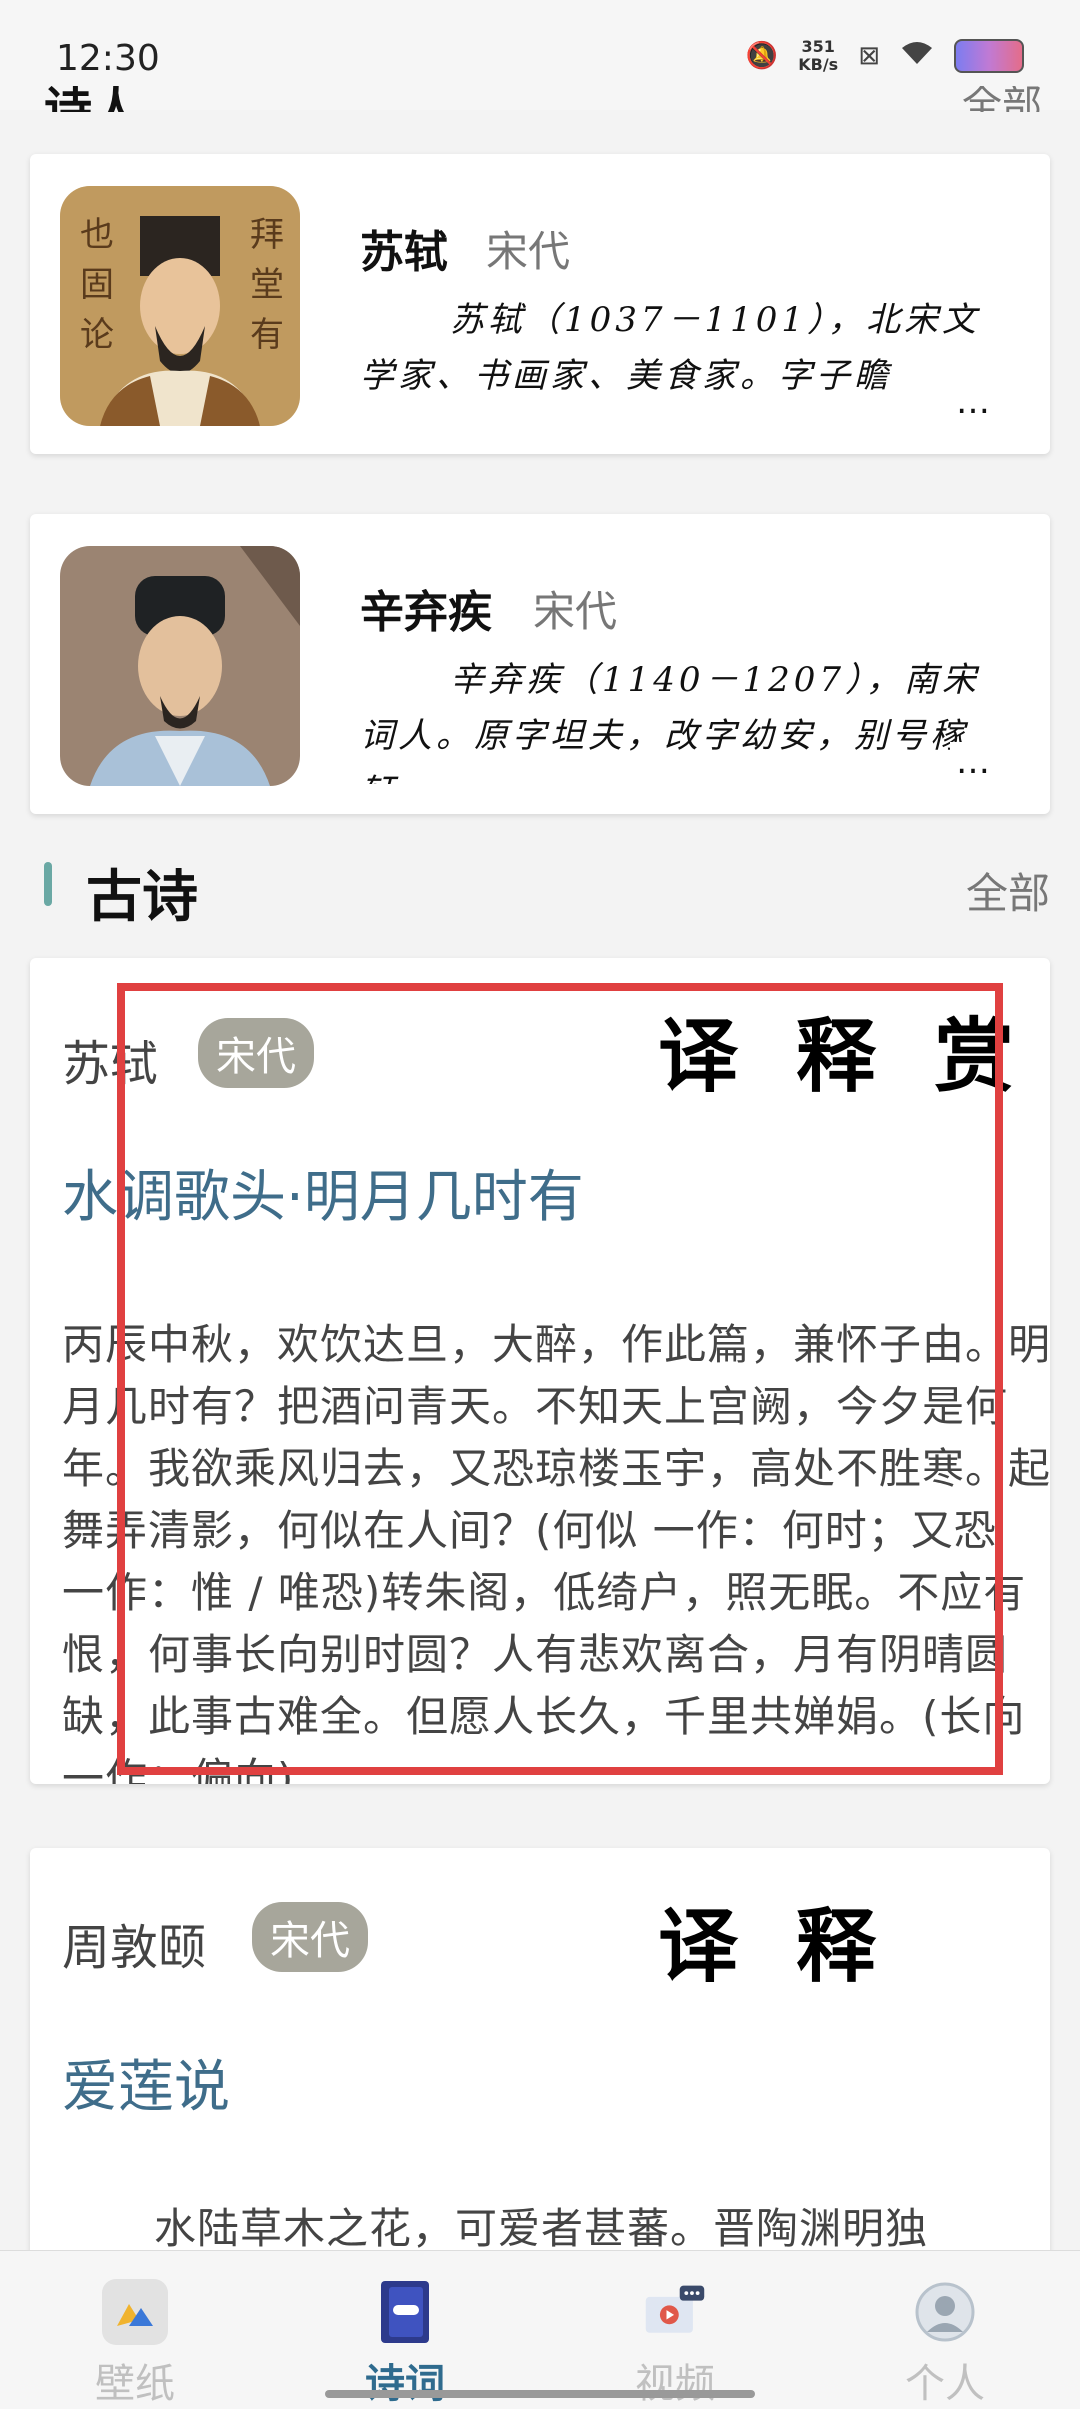 This screenshot has width=1080, height=2409. I want to click on network-speed: 351 KB/s, so click(818, 56).